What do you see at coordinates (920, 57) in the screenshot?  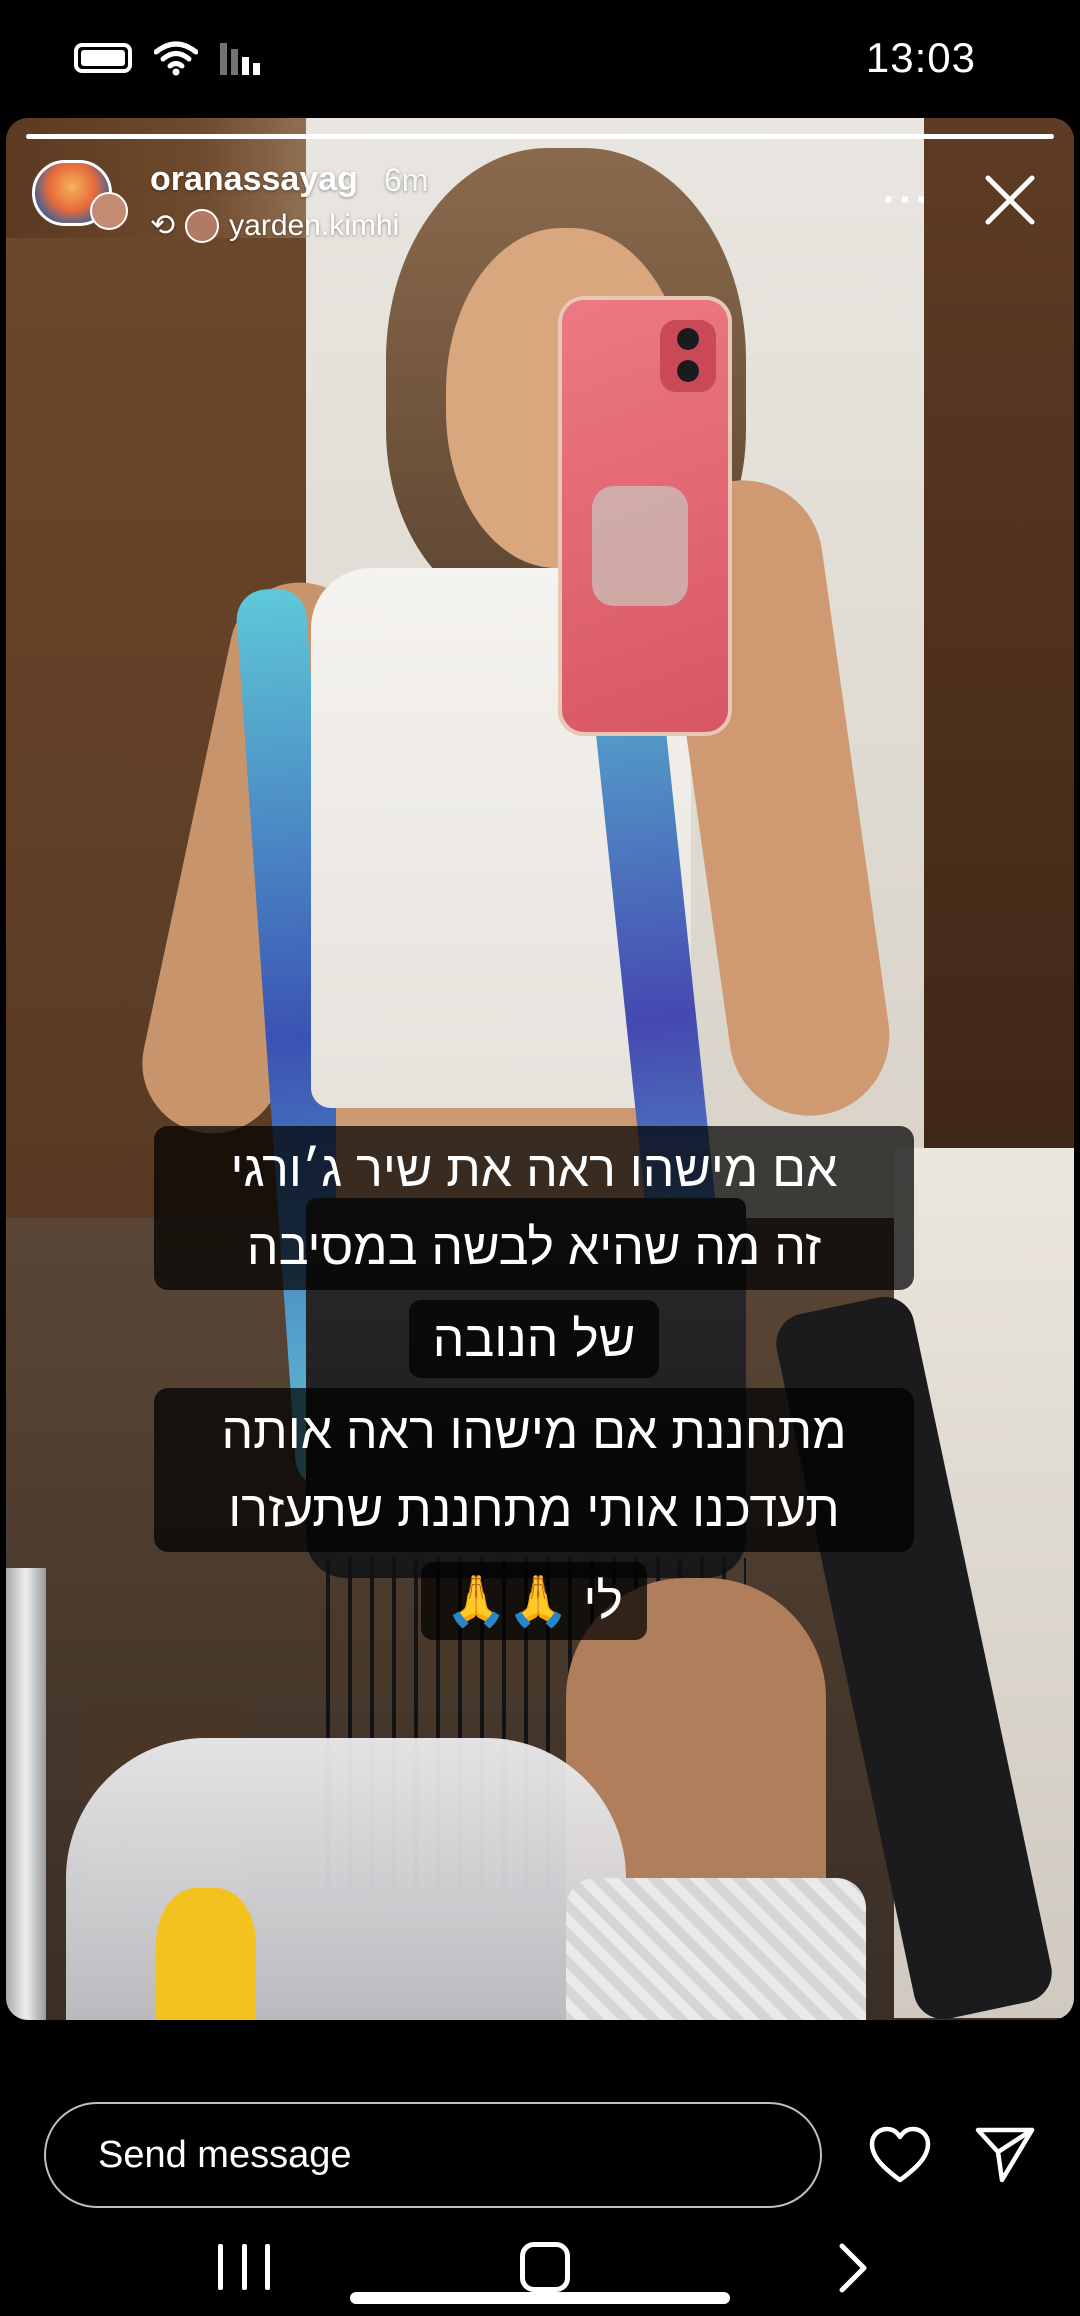 I see `status-time: 13:03` at bounding box center [920, 57].